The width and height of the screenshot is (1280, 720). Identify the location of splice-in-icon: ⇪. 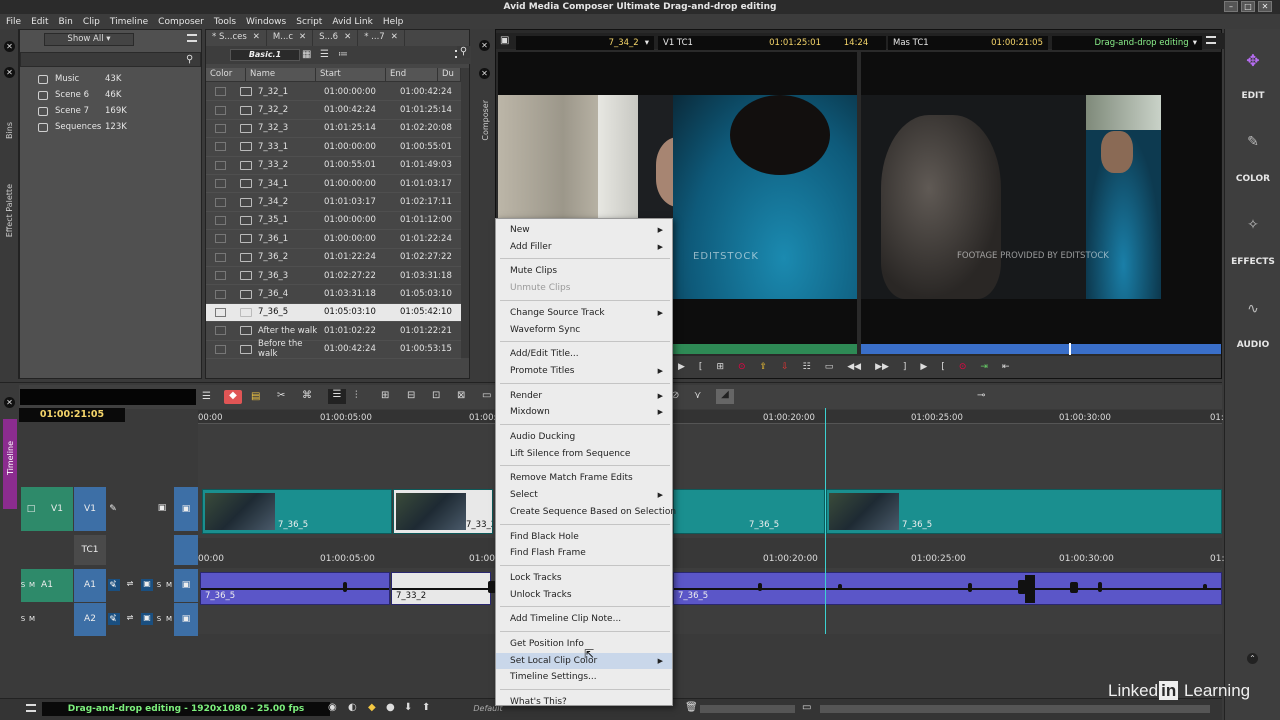
(764, 367).